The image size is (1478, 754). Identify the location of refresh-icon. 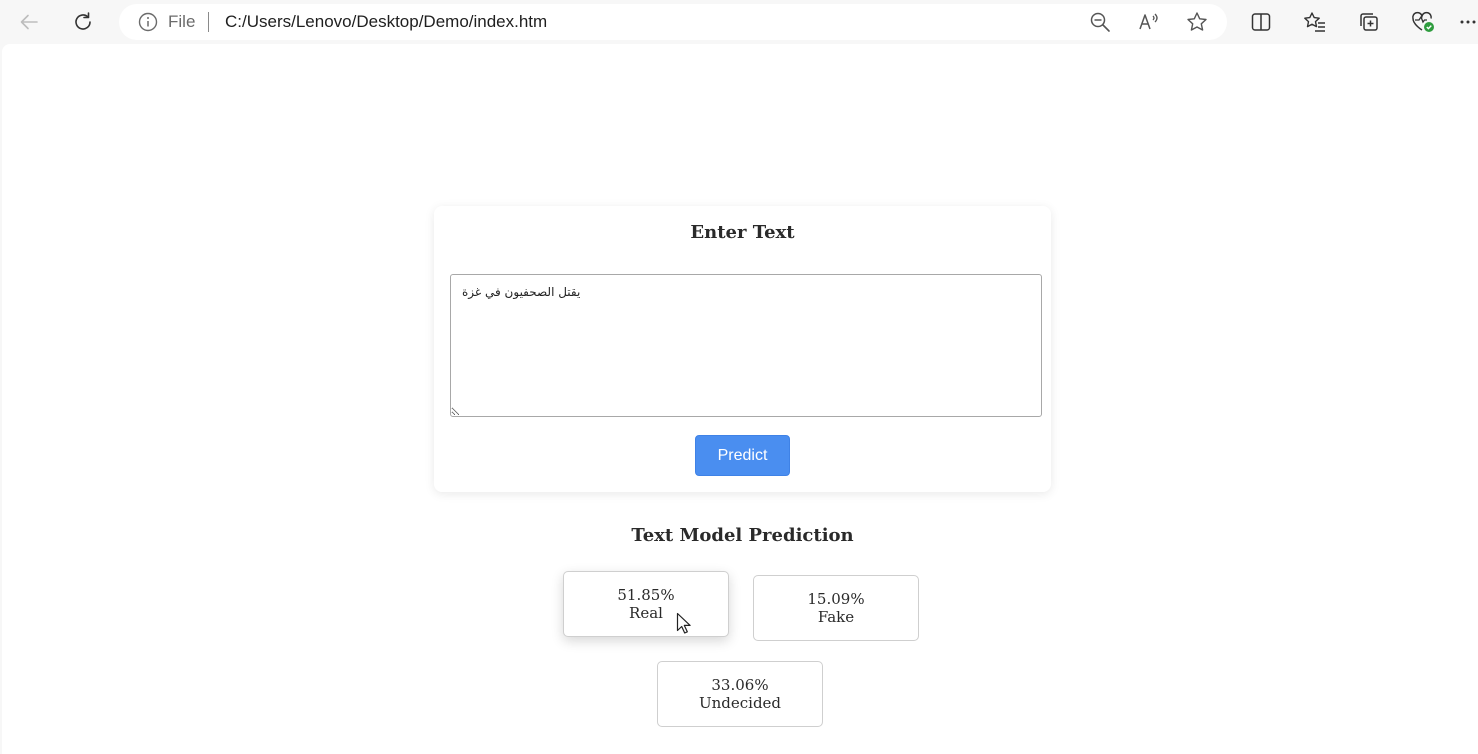
(83, 22).